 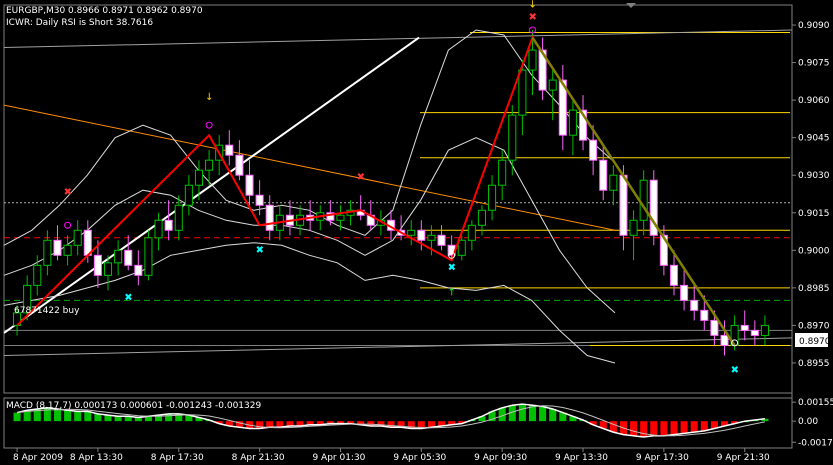 I want to click on x-tick-label: 9 Apr 21:30, so click(x=743, y=458).